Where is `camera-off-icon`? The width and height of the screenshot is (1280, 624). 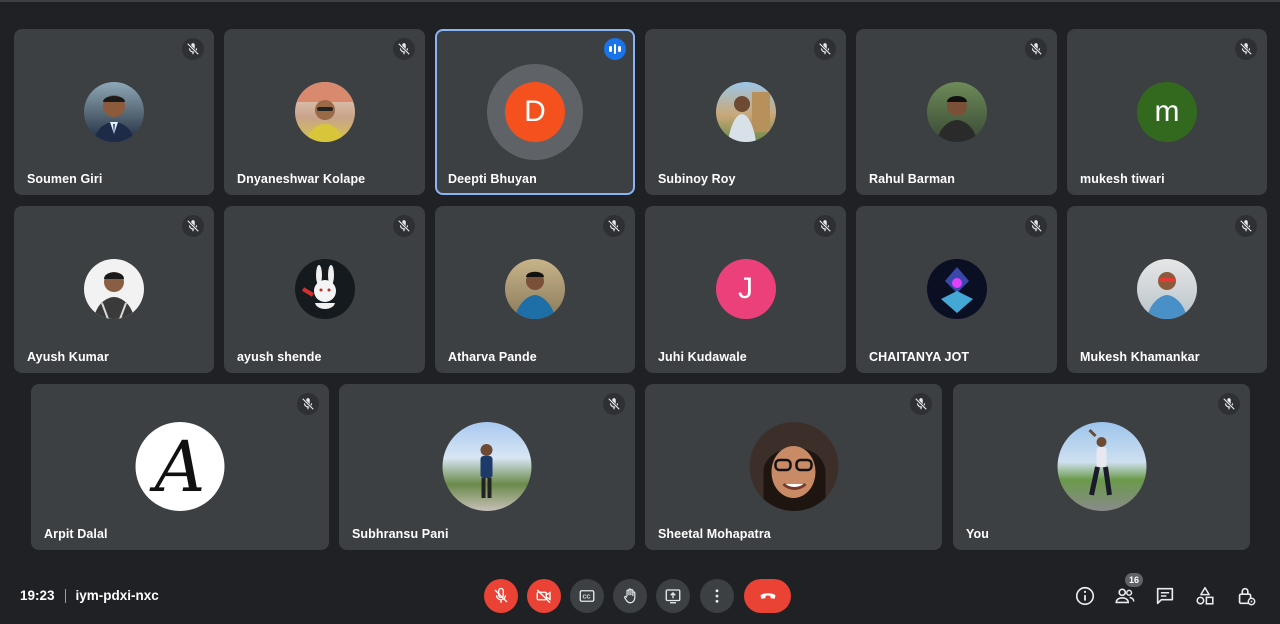
camera-off-icon is located at coordinates (543, 596).